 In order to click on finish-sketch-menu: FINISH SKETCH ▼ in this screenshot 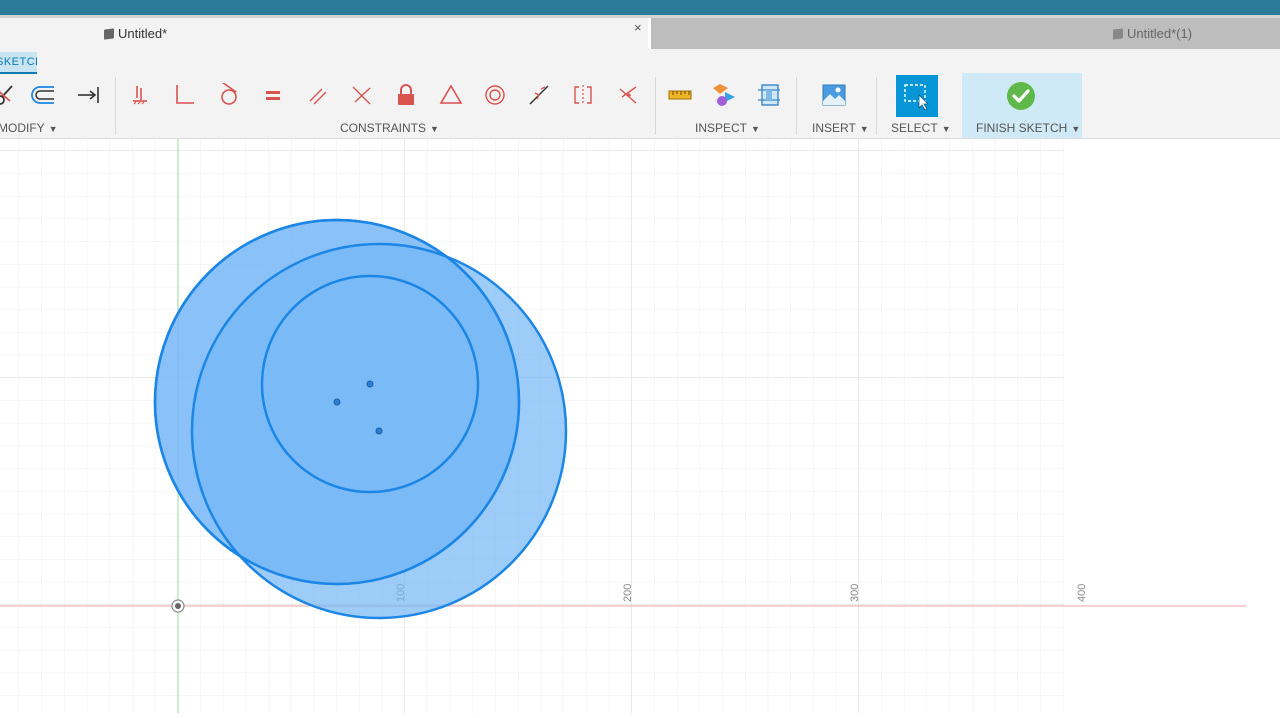, I will do `click(1028, 128)`.